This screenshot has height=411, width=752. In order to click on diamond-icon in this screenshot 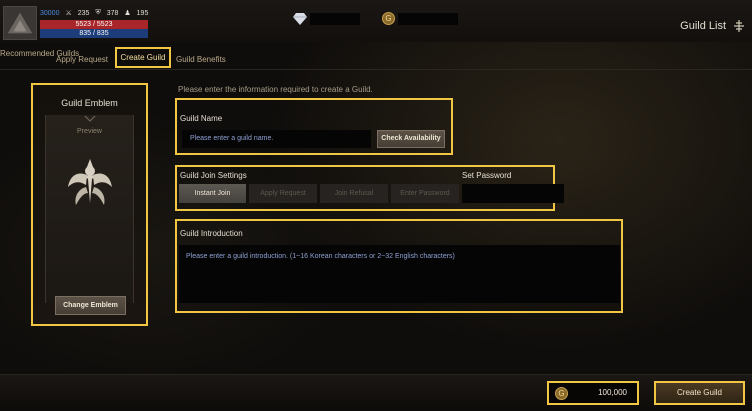, I will do `click(300, 19)`.